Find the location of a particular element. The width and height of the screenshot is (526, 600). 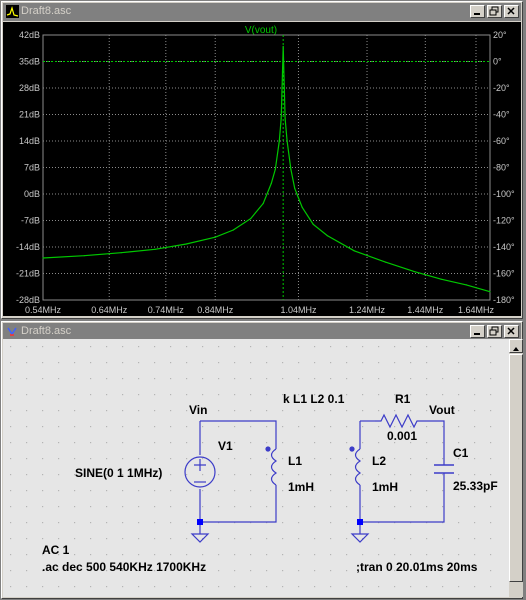

l2-name: L2 is located at coordinates (379, 461).